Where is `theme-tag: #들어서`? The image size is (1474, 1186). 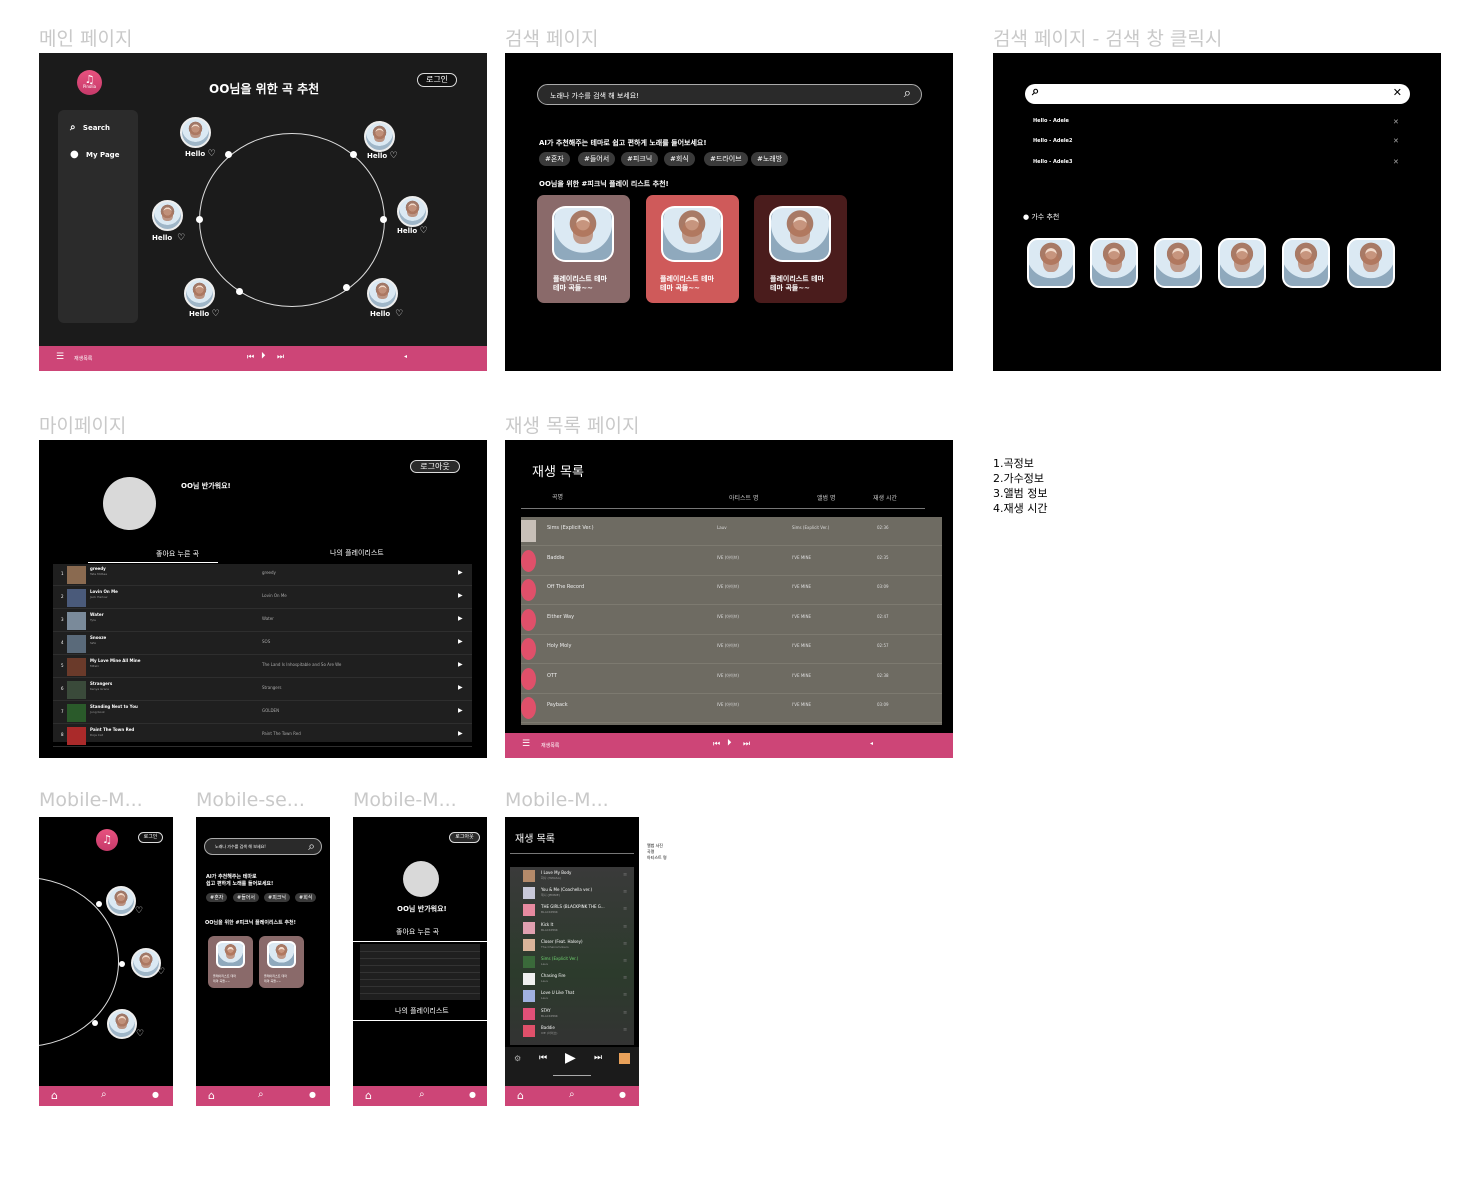 theme-tag: #들어서 is located at coordinates (246, 897).